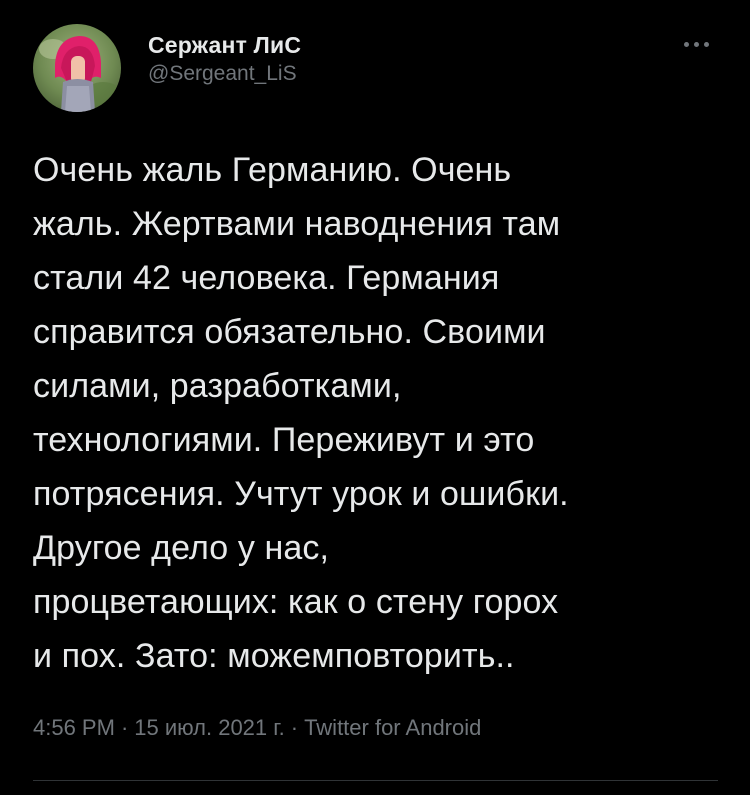 This screenshot has width=750, height=795. Describe the element at coordinates (375, 780) in the screenshot. I see `divider` at that location.